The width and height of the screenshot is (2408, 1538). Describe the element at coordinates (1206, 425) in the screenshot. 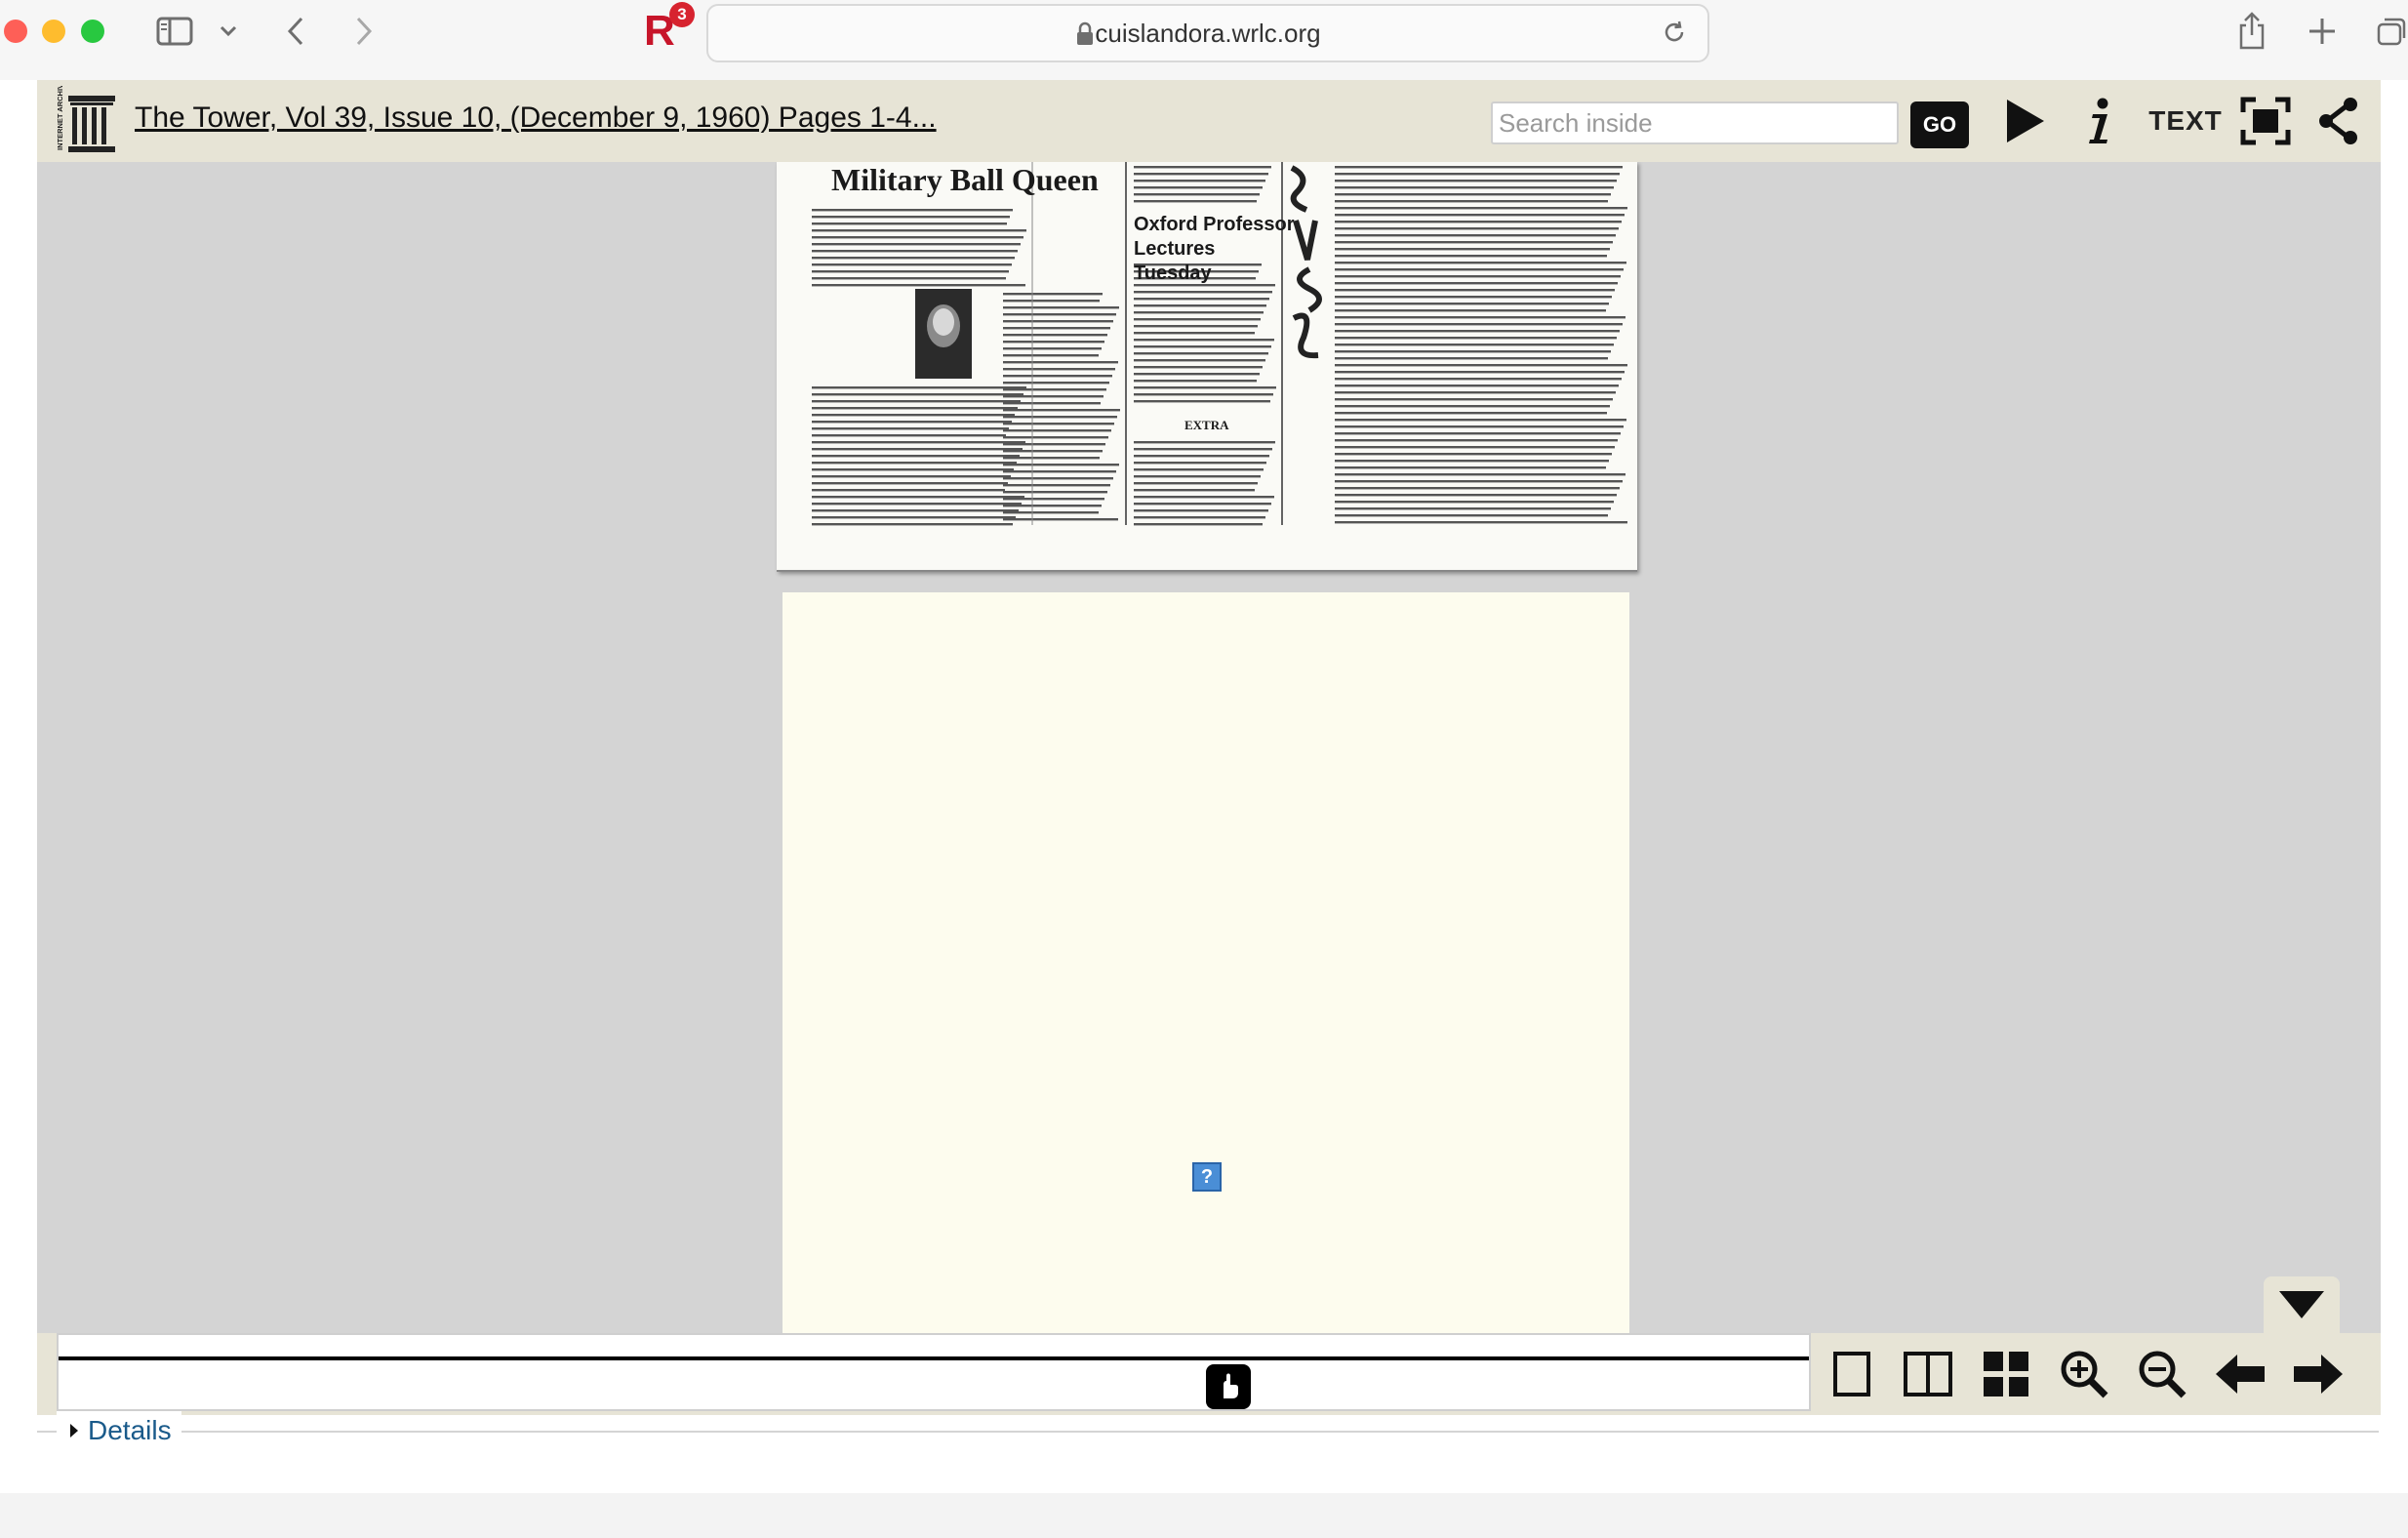

I see `box-caption: EXTRA` at that location.